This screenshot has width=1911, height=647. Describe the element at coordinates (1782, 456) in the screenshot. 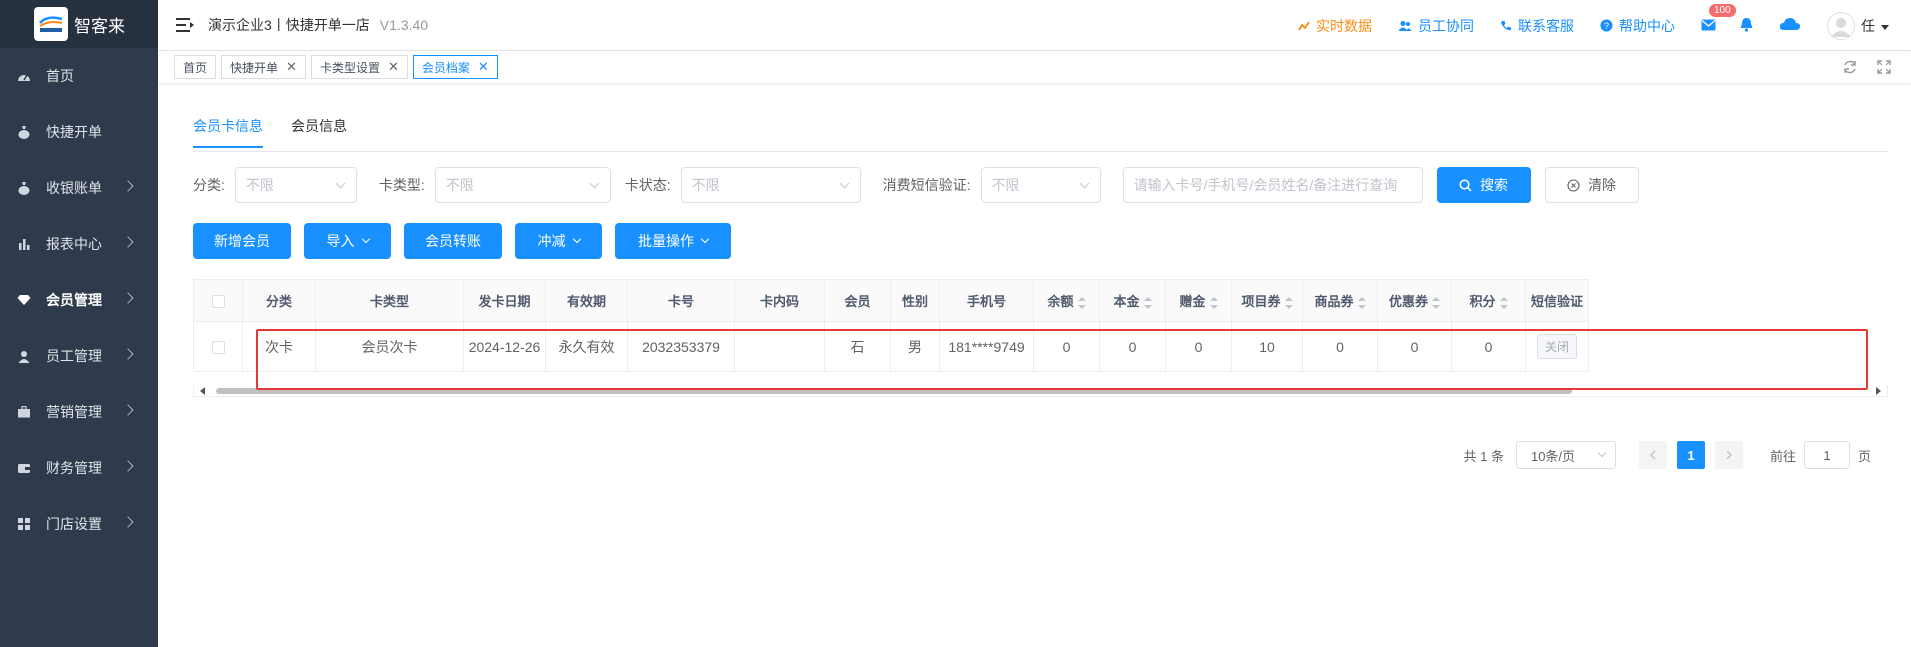

I see `goto-prefix: 前往` at that location.